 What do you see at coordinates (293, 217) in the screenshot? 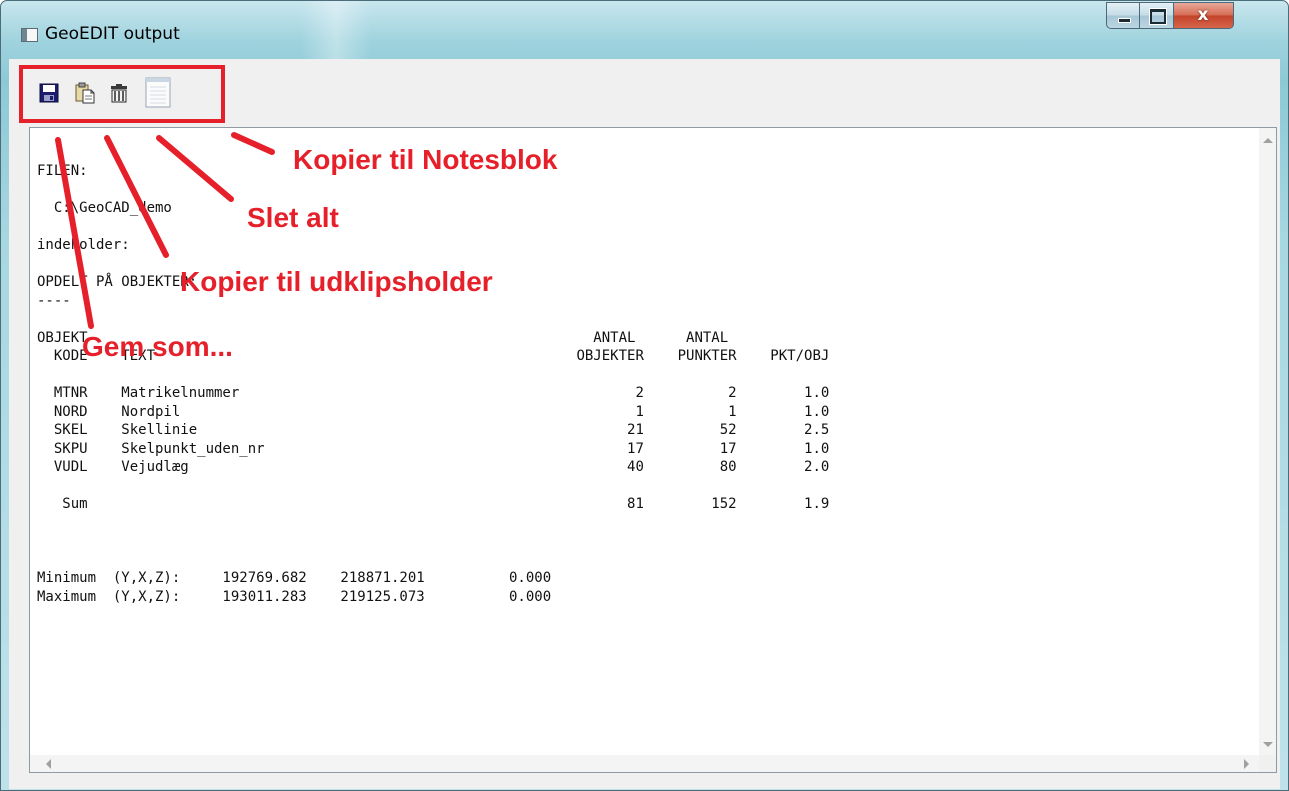
I see `annotation-label-slet-alt: Slet alt` at bounding box center [293, 217].